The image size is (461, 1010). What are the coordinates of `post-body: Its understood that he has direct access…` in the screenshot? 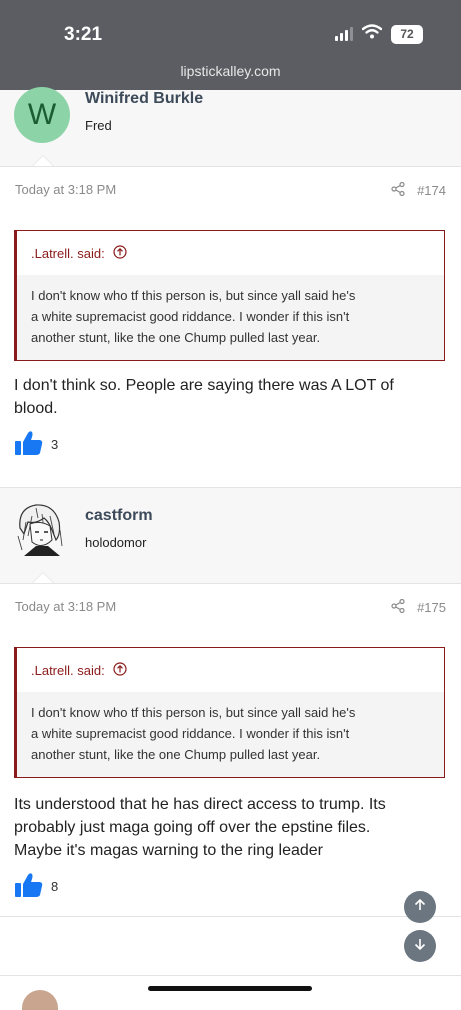 It's located at (200, 827).